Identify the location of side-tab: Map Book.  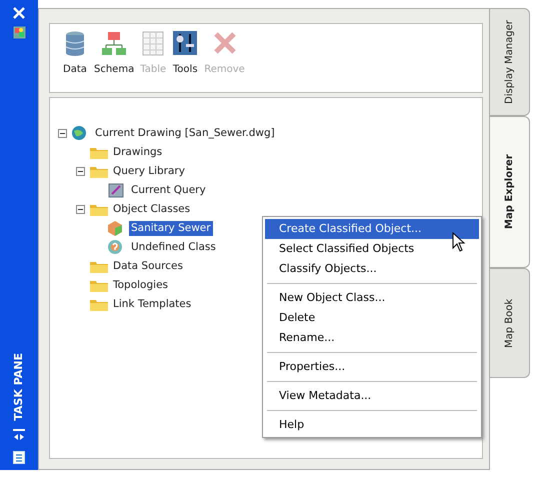
(510, 323).